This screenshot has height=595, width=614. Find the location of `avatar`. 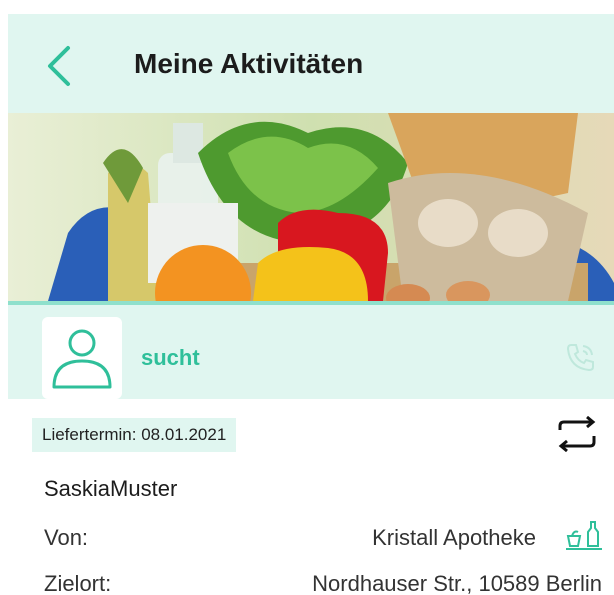

avatar is located at coordinates (82, 358).